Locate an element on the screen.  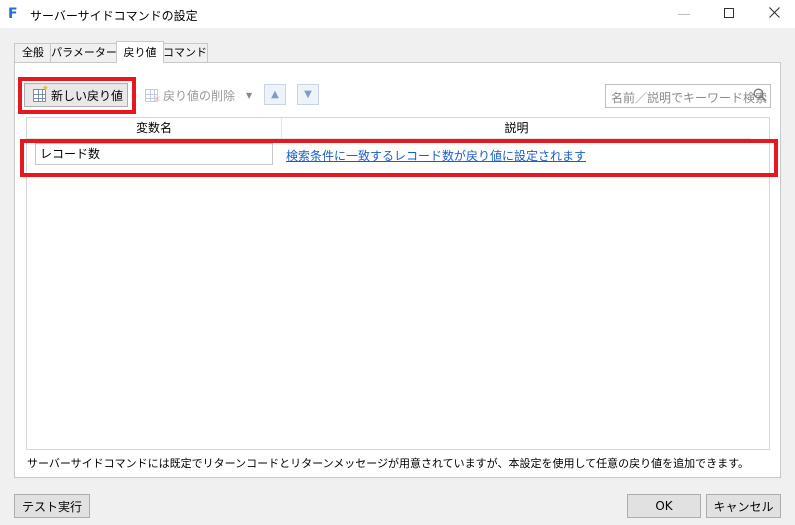
search-placeholder: 名前／説明でキーワード検索 is located at coordinates (689, 98).